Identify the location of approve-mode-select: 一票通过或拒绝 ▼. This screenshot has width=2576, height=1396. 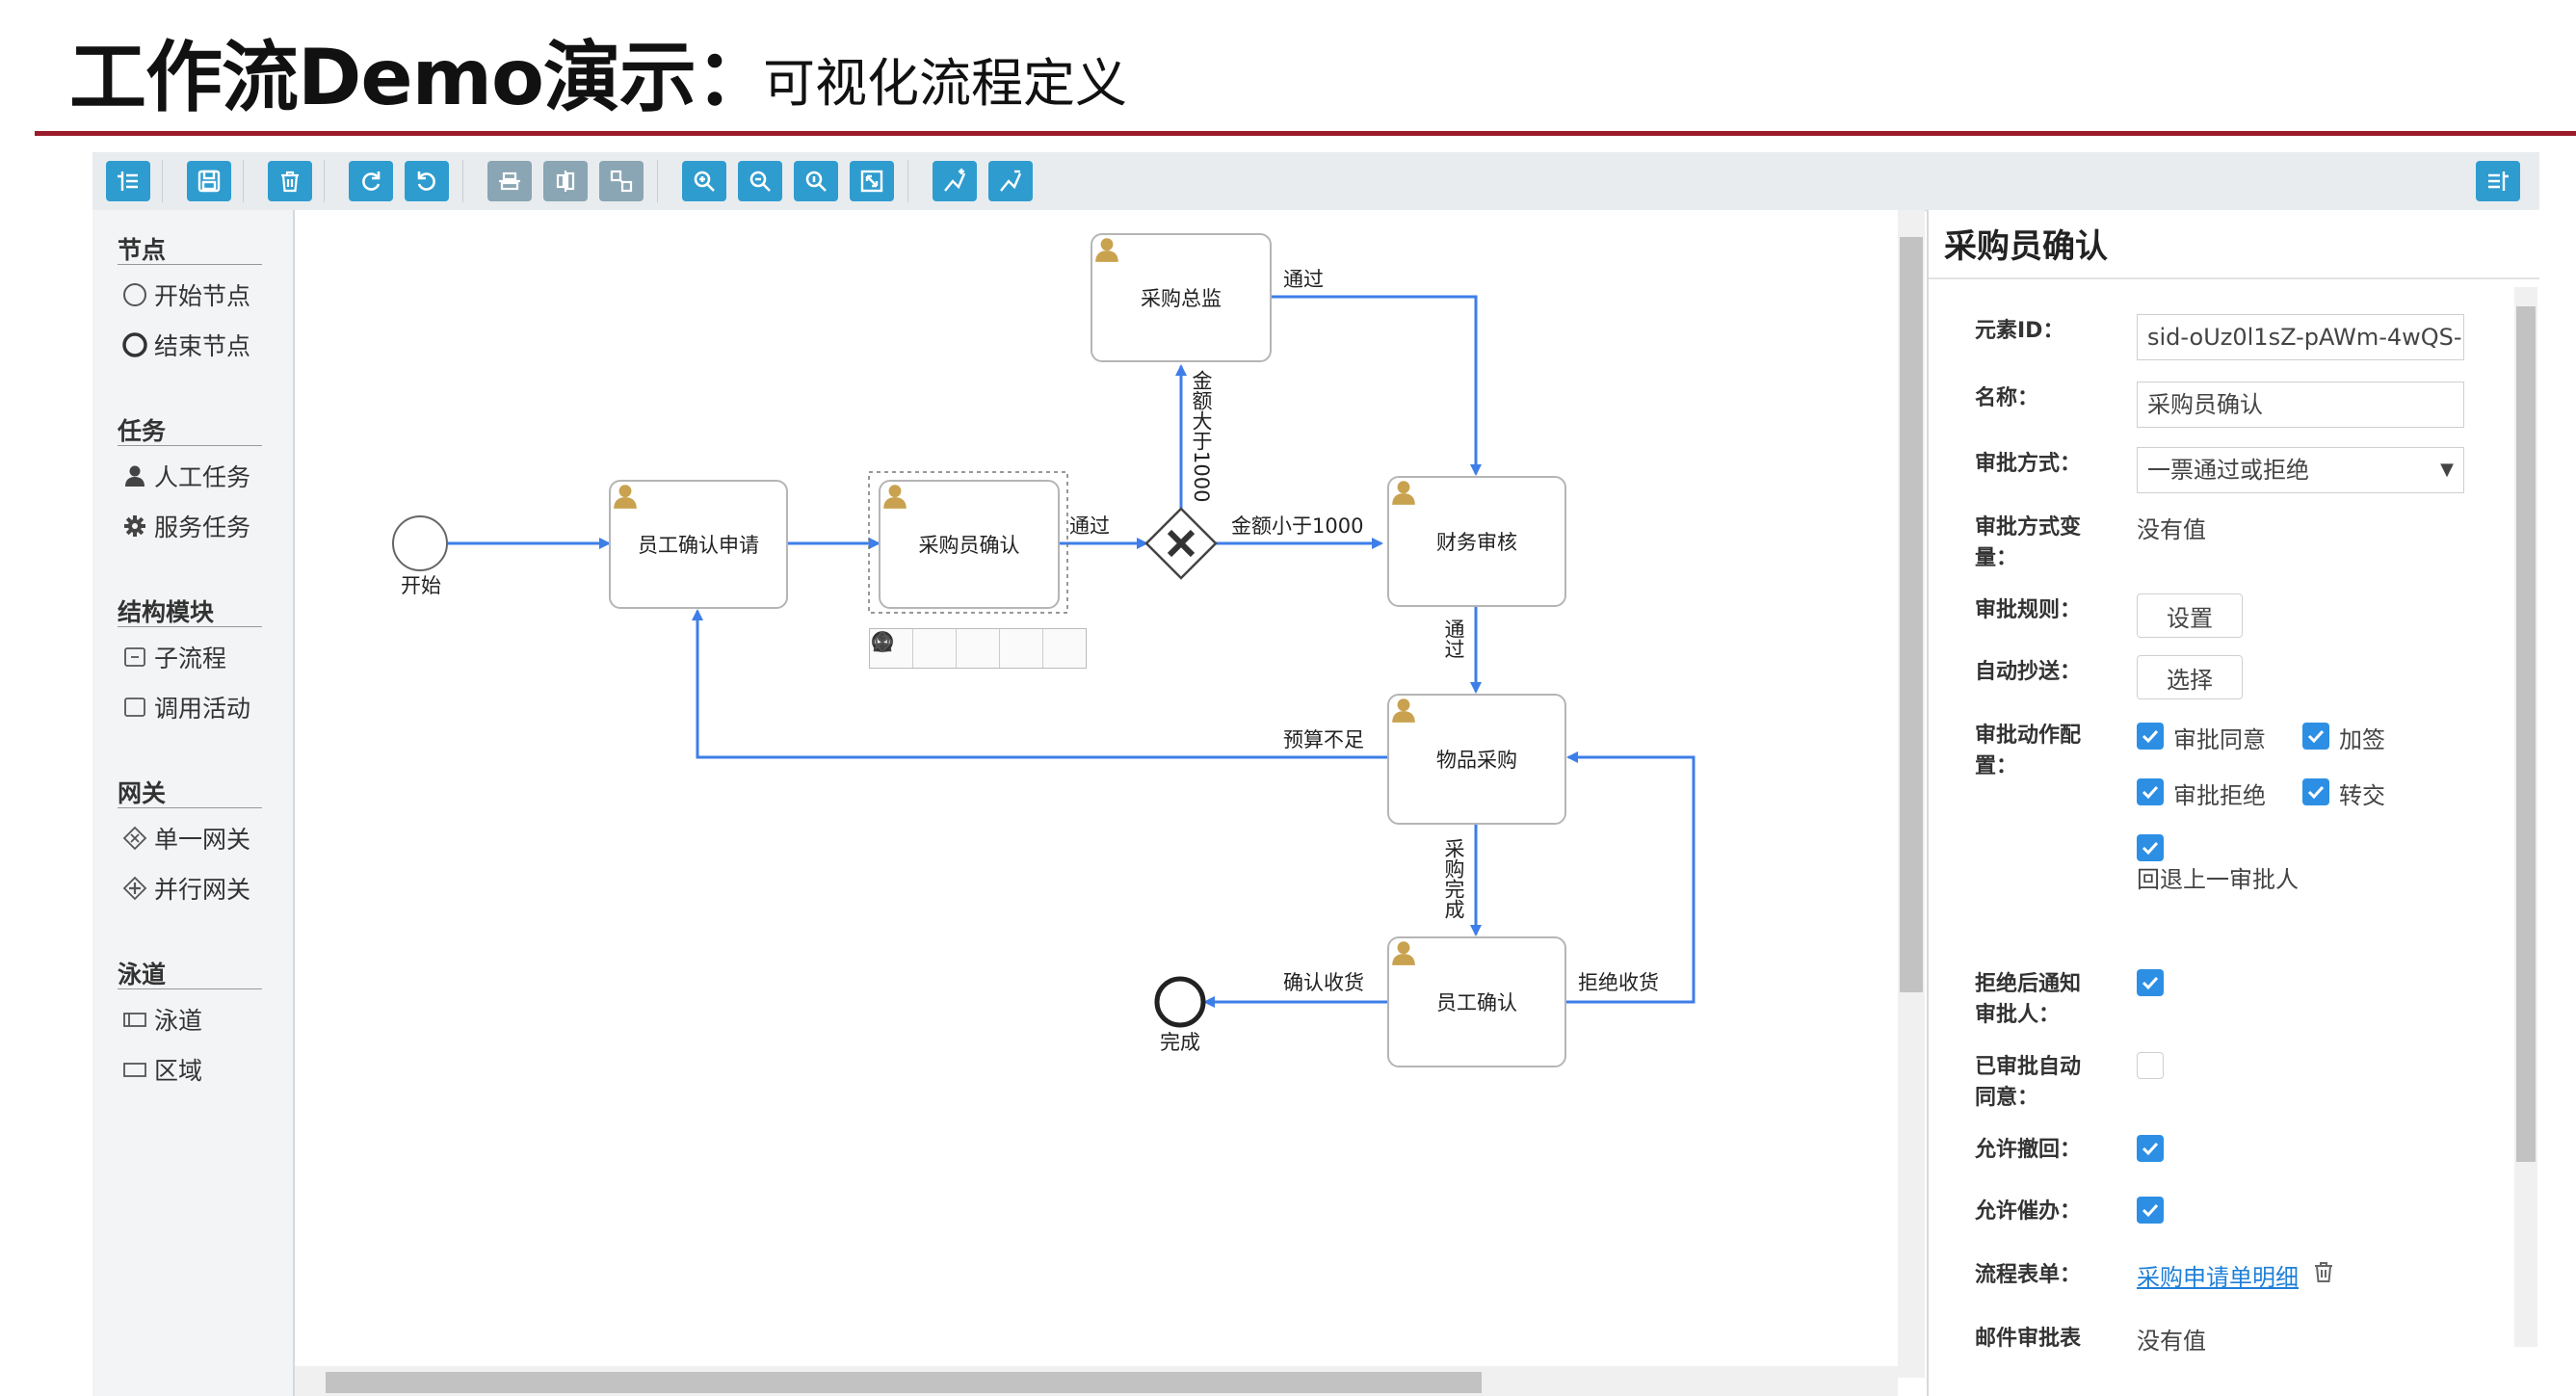
(2300, 470).